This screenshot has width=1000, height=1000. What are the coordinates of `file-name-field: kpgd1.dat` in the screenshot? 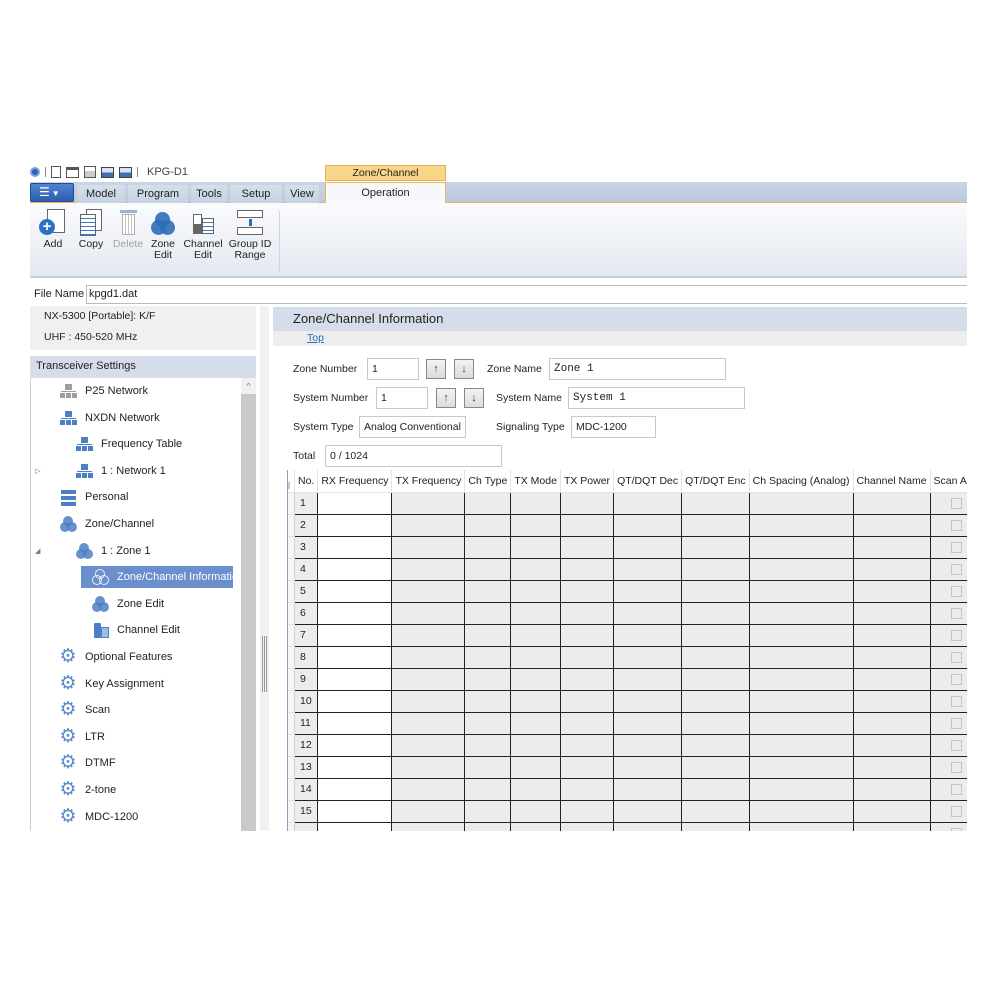 It's located at (526, 294).